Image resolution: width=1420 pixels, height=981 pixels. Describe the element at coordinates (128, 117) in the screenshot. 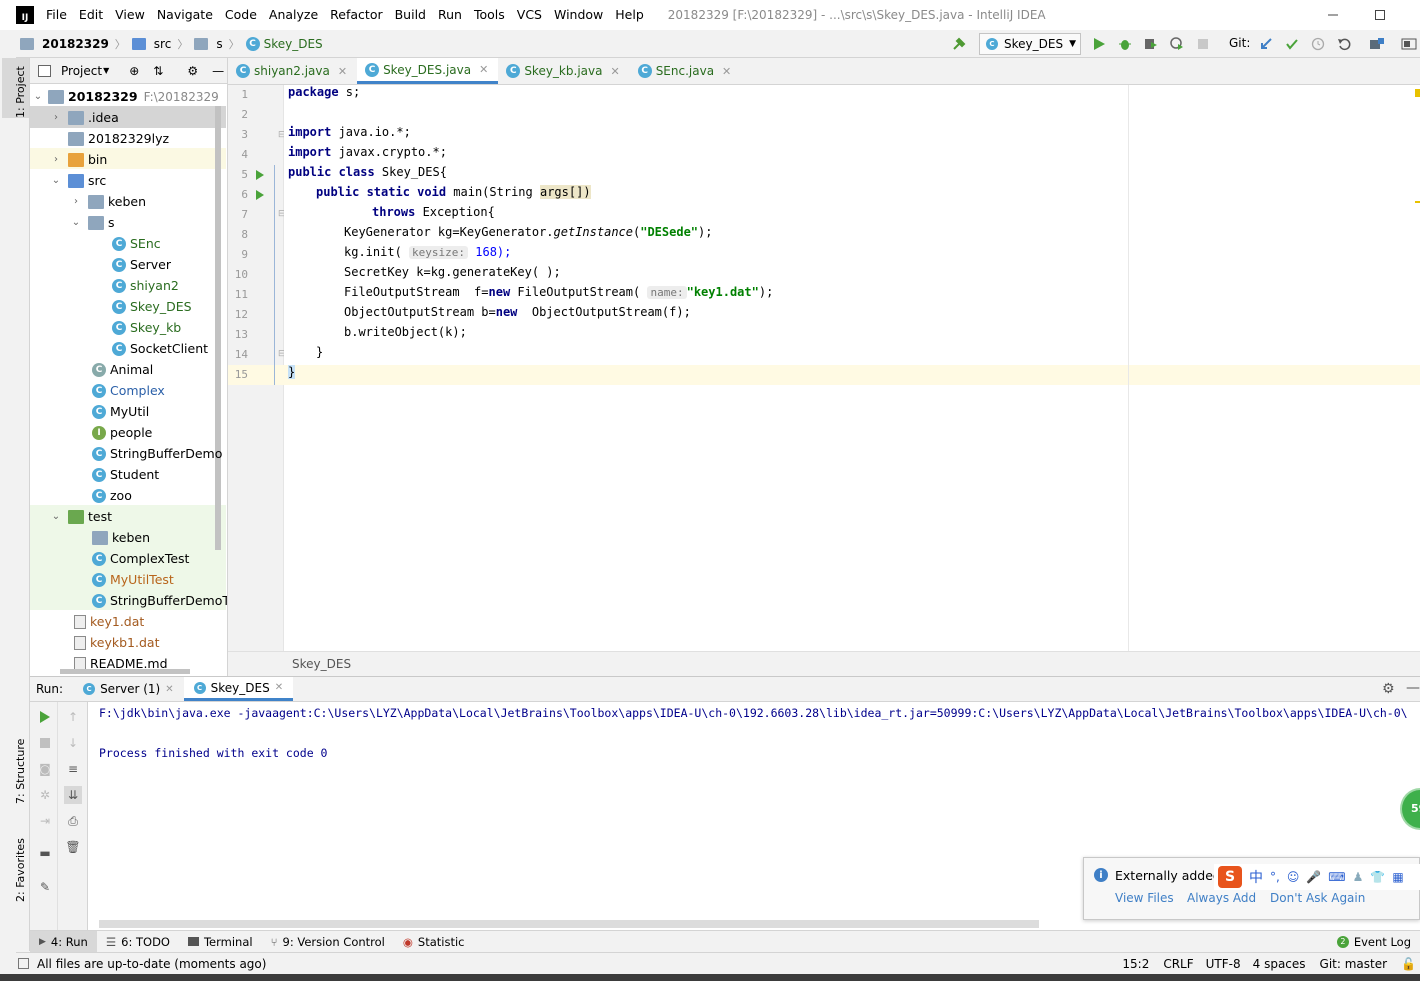

I see `tree-item-idea: › .idea` at that location.